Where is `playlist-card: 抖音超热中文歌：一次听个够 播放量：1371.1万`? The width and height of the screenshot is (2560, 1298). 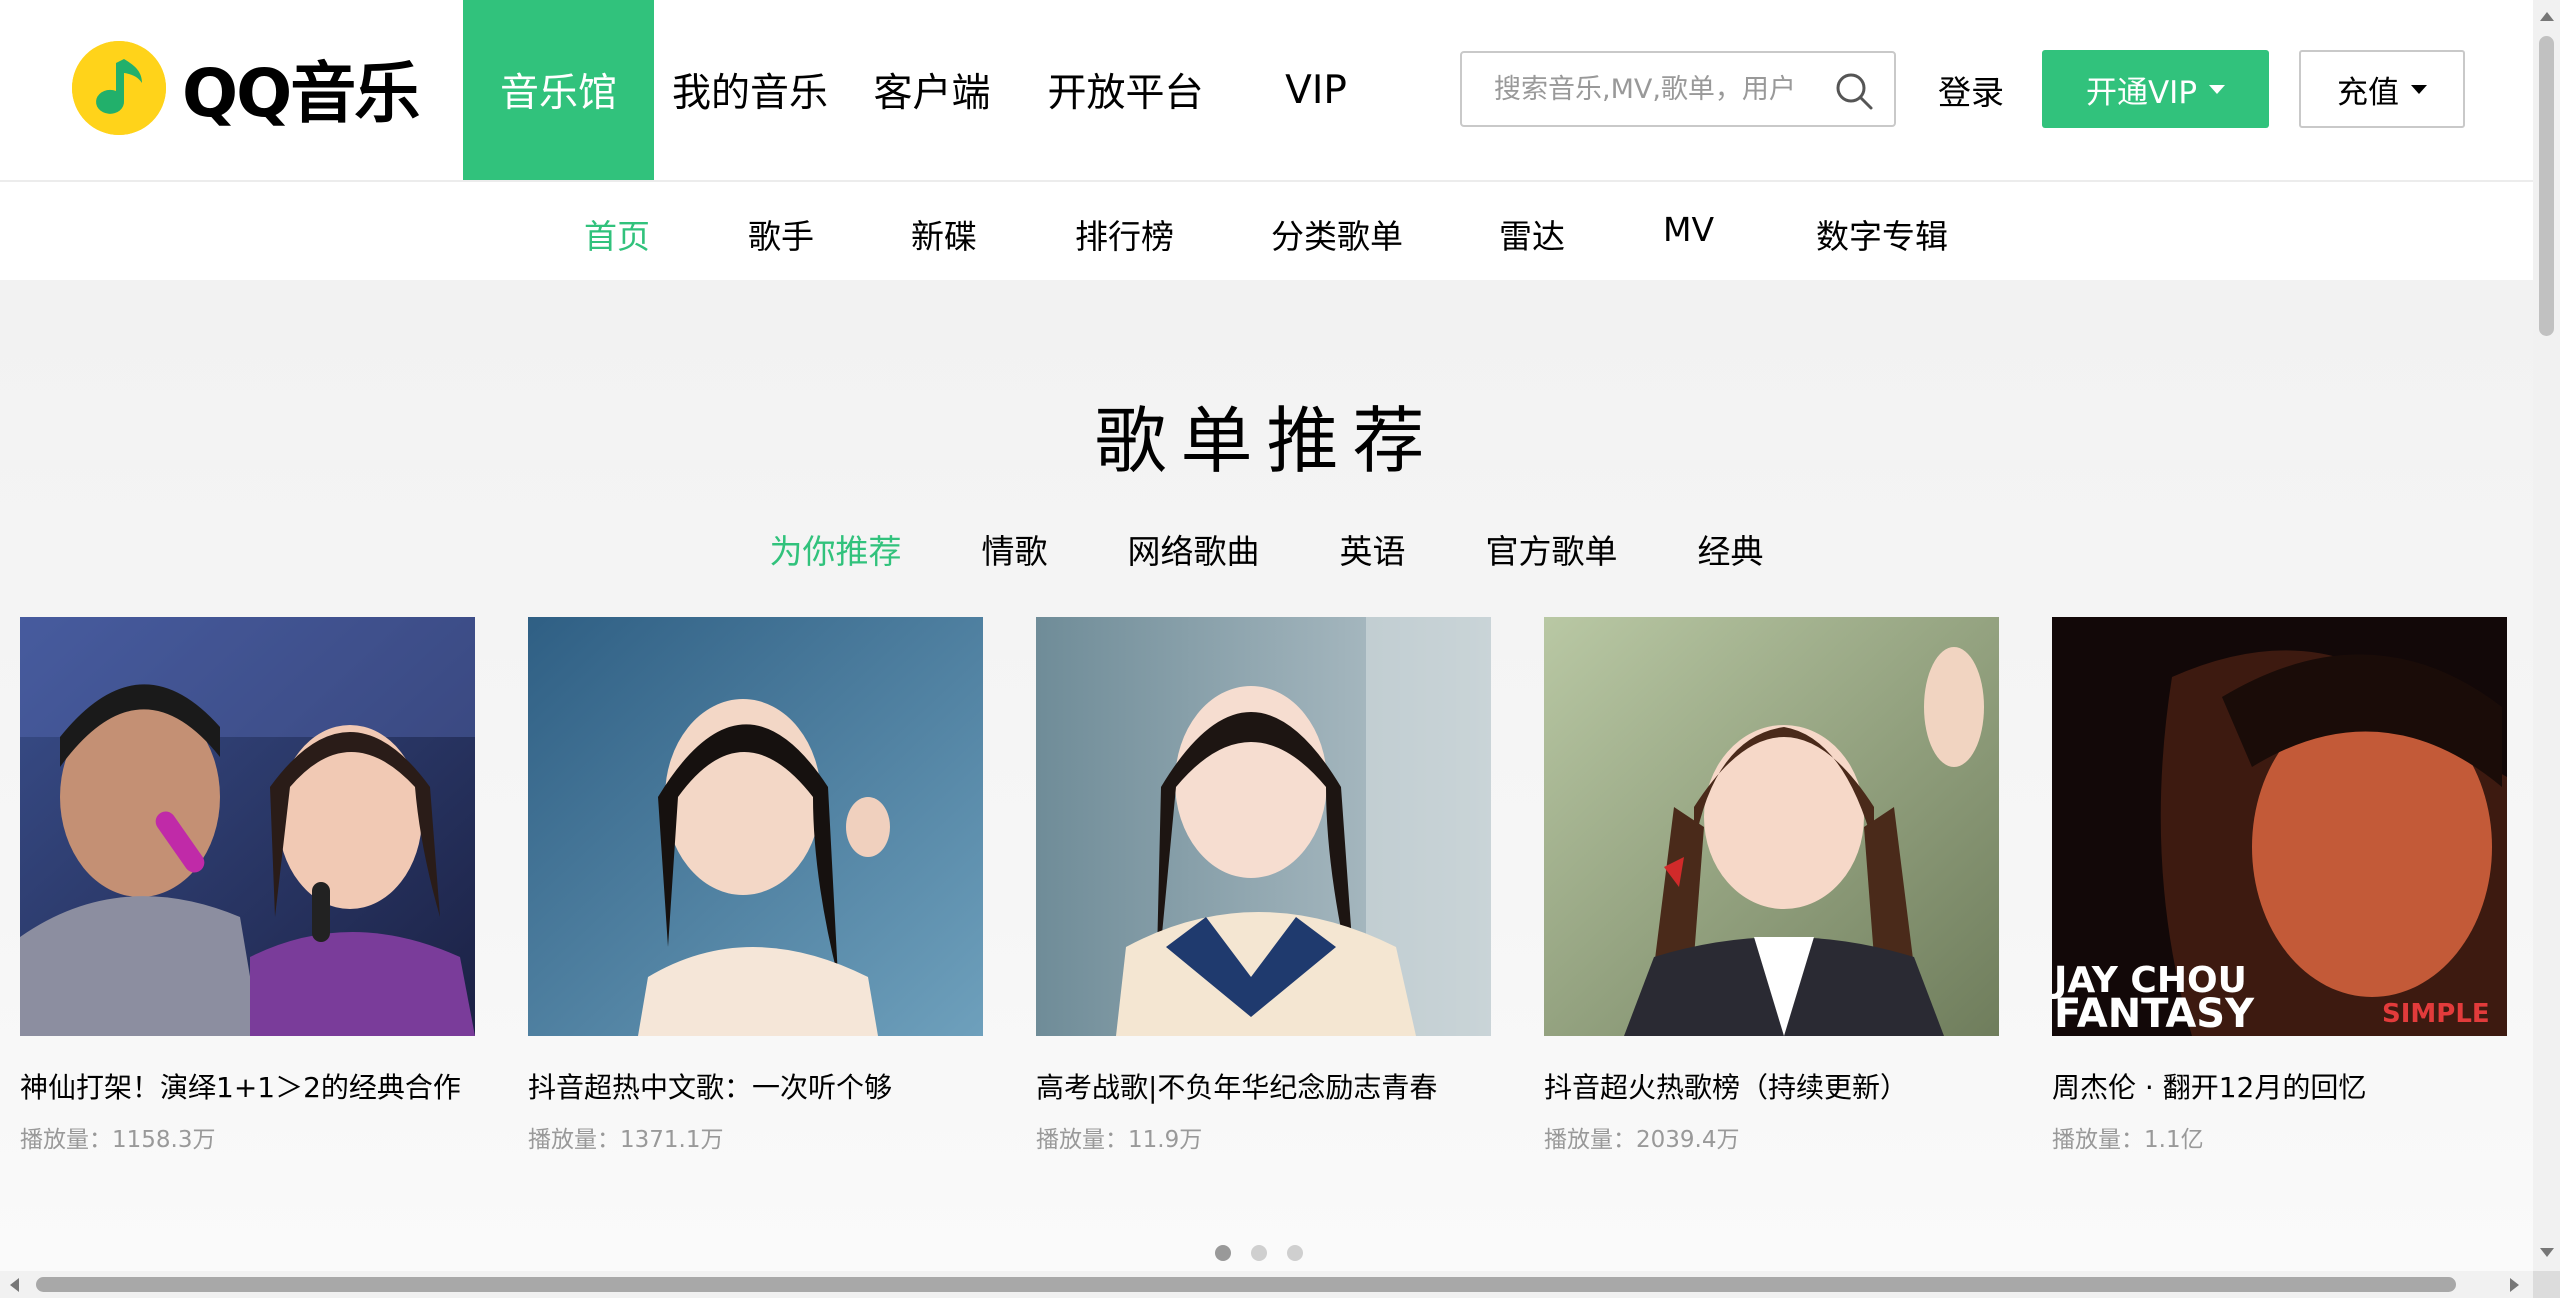
playlist-card: 抖音超热中文歌：一次听个够 播放量：1371.1万 is located at coordinates (755, 885).